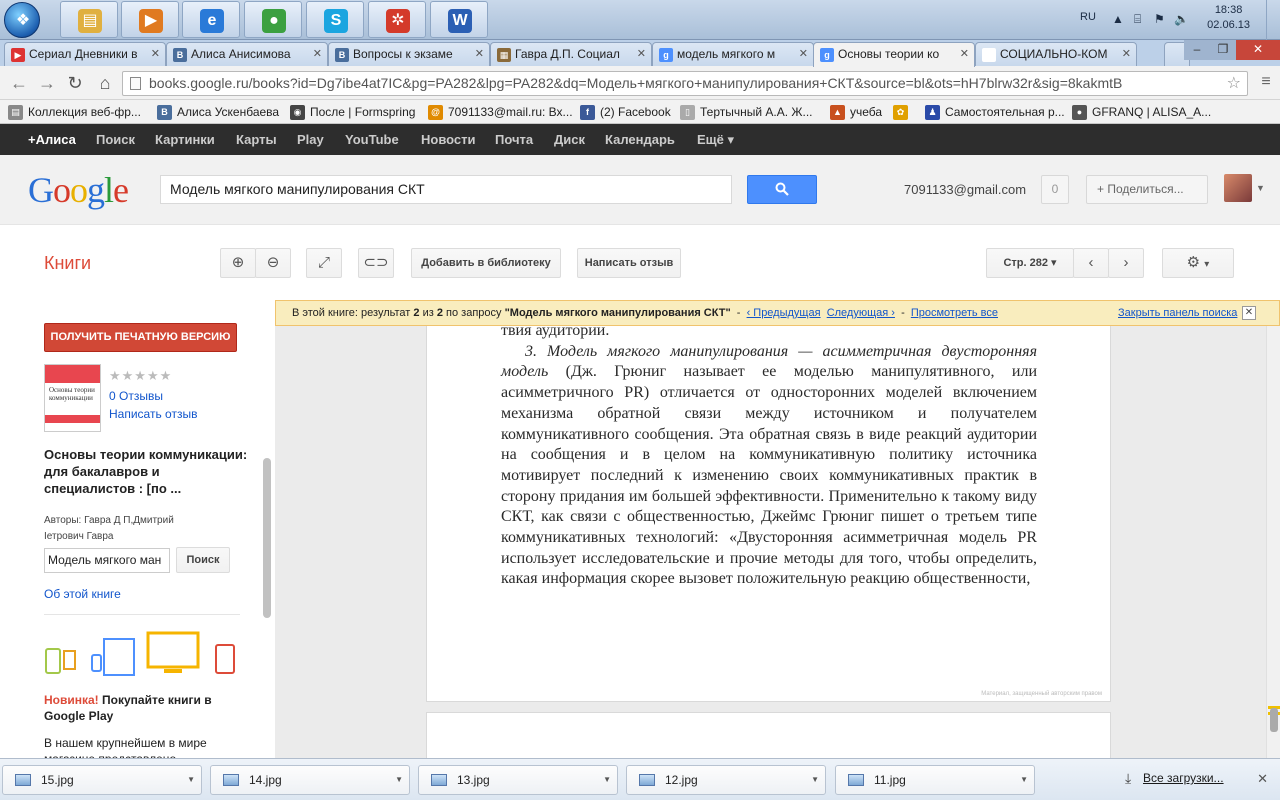  I want to click on zoom-in-button: ⊕, so click(238, 263).